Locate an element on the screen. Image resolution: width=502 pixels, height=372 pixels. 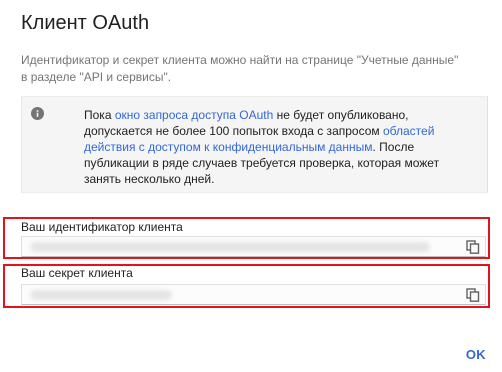
copy-client-secret-icon is located at coordinates (473, 295).